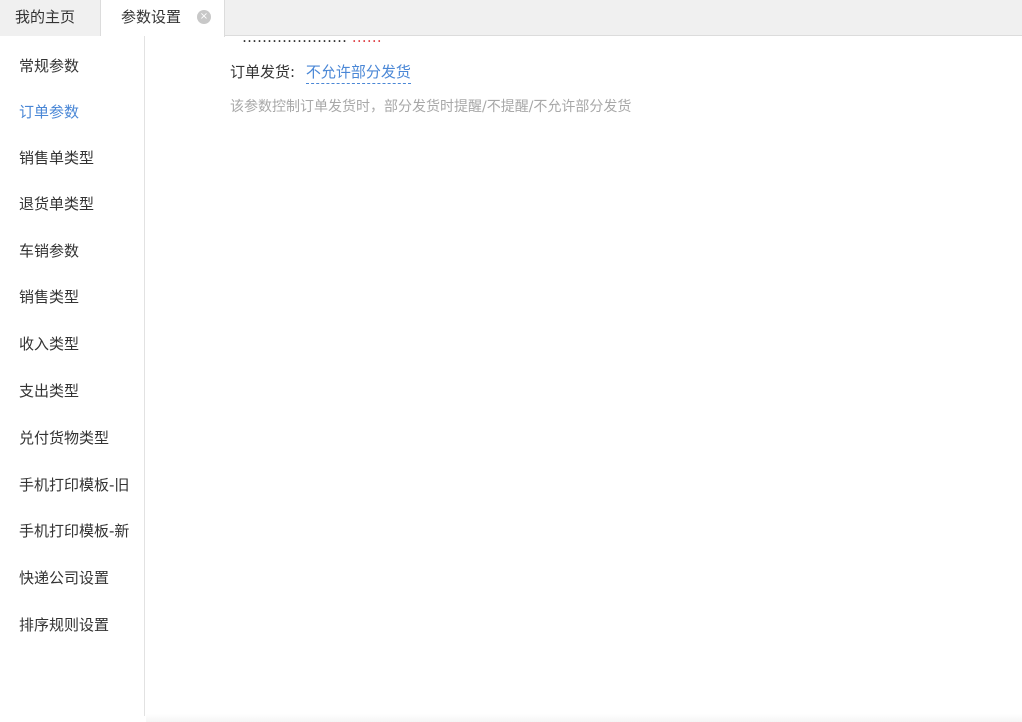  What do you see at coordinates (358, 73) in the screenshot?
I see `order-shipping-value: 不允许部分发货` at bounding box center [358, 73].